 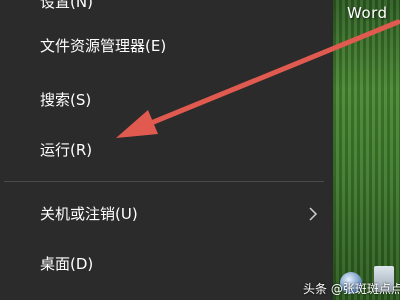 What do you see at coordinates (166, 214) in the screenshot?
I see `menu-item-shutdown-signout: 关机或注销(U)` at bounding box center [166, 214].